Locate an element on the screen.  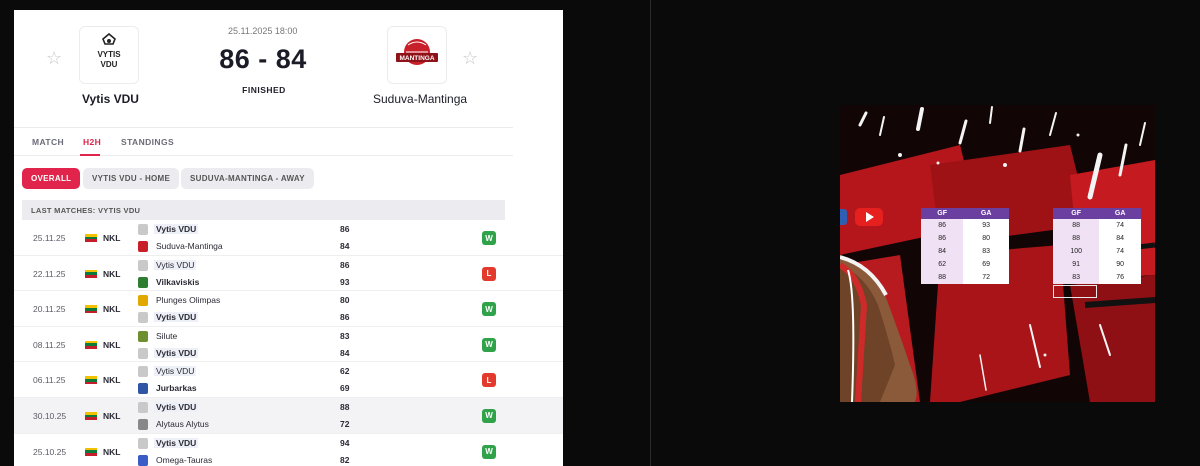
home-team-logo: VYTIS VDU is located at coordinates (109, 55).